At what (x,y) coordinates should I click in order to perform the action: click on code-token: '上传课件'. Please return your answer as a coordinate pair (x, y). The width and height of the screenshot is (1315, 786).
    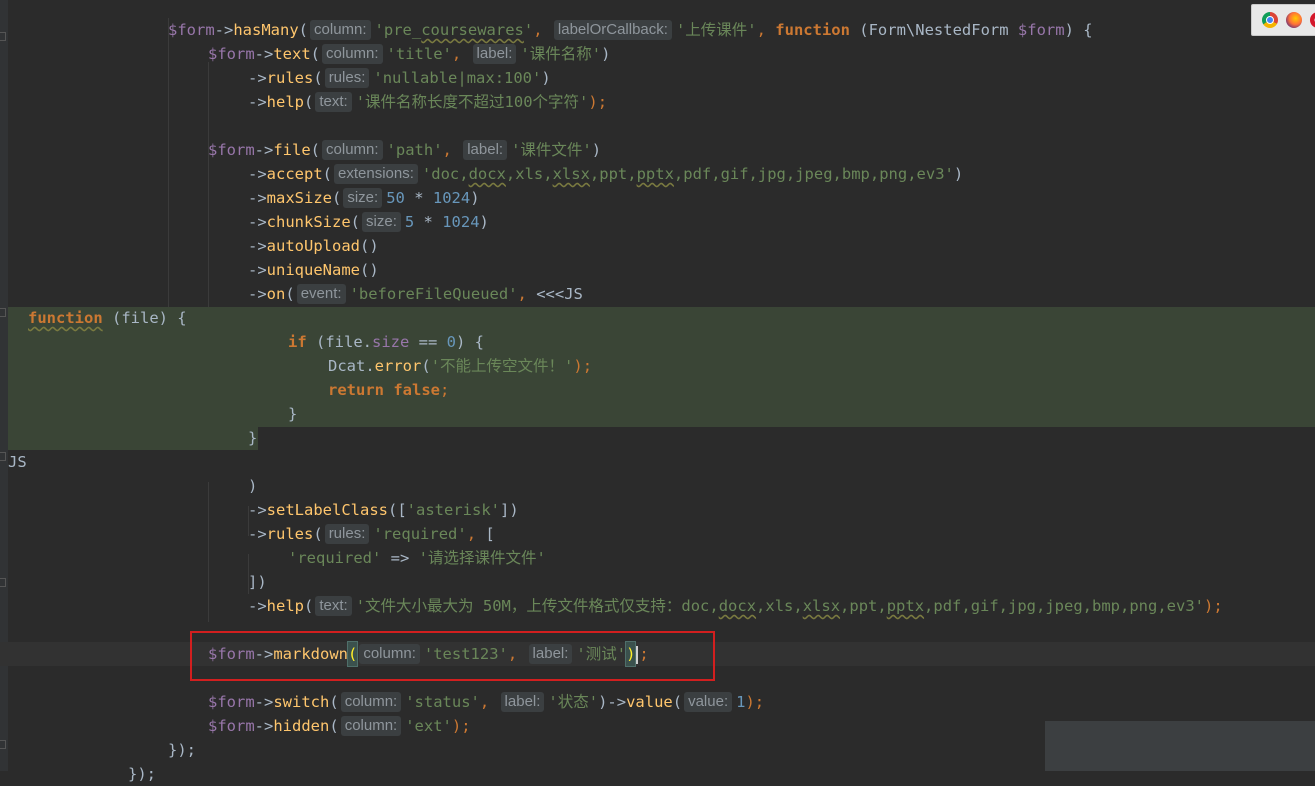
    Looking at the image, I should click on (716, 30).